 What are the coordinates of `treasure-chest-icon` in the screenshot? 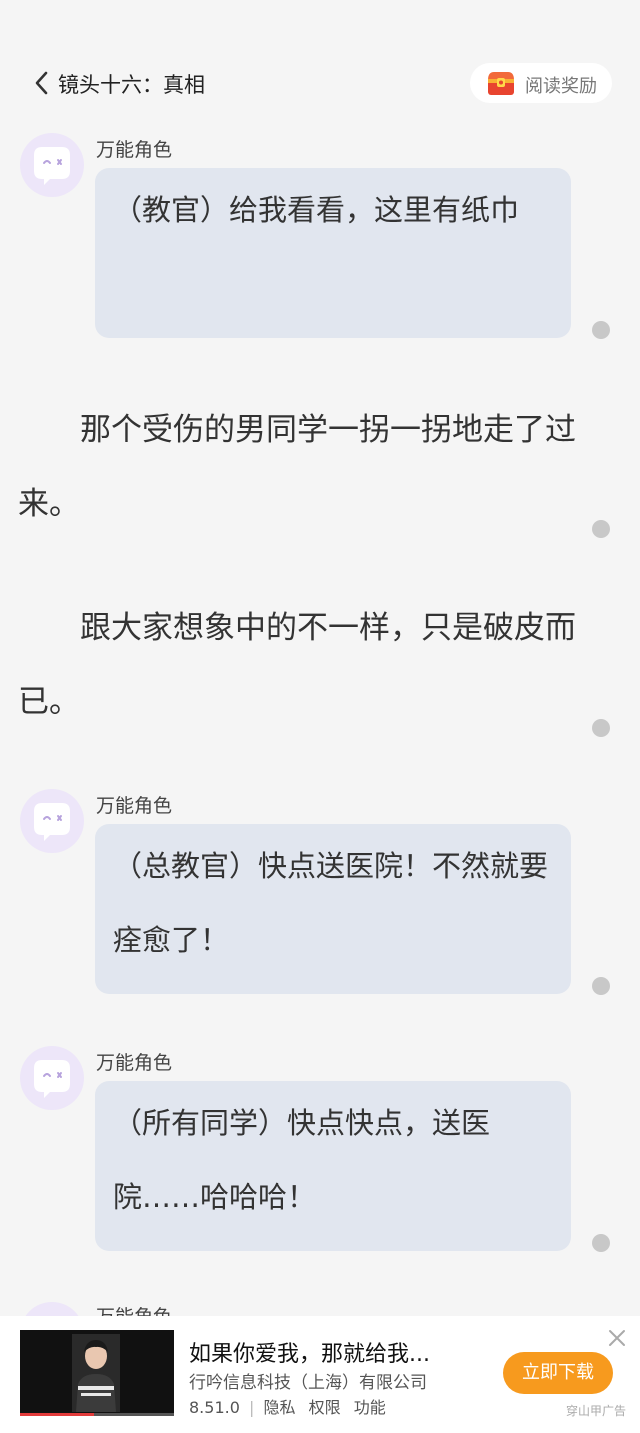 It's located at (501, 83).